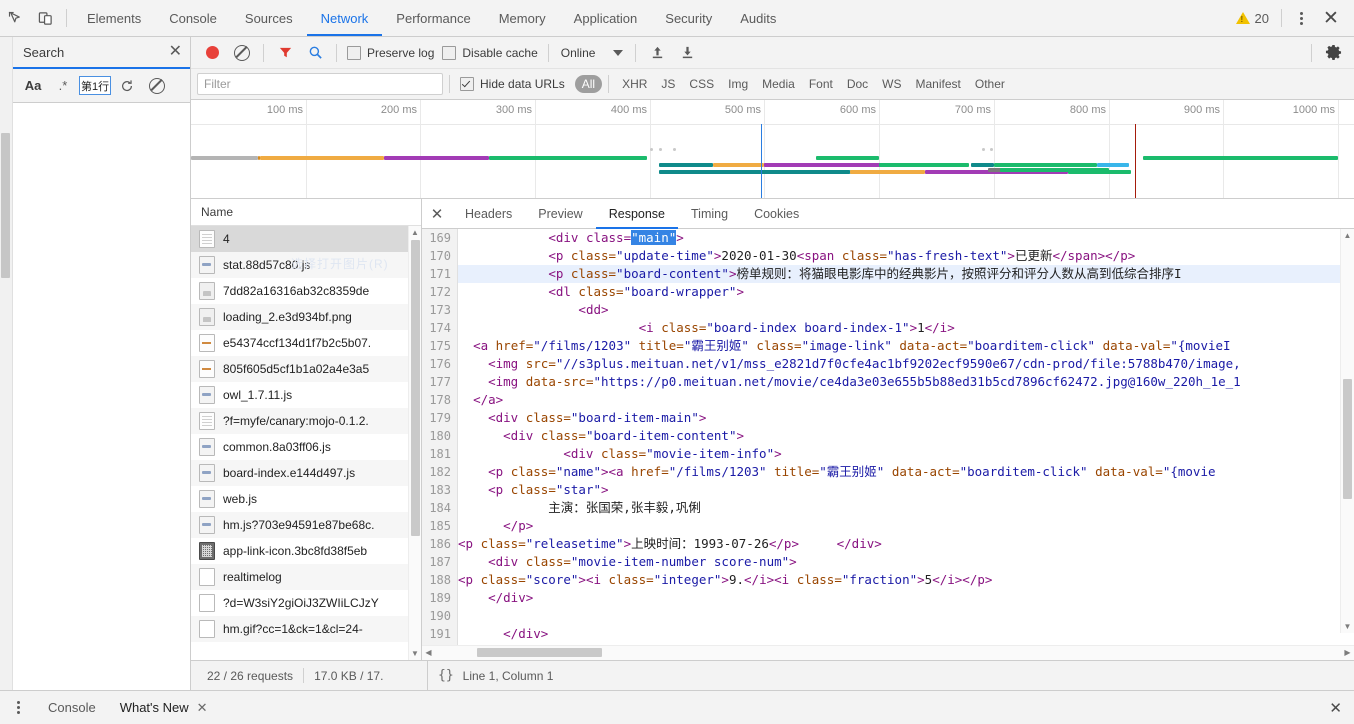 This screenshot has width=1354, height=724. What do you see at coordinates (306, 239) in the screenshot?
I see `table-row: 4` at bounding box center [306, 239].